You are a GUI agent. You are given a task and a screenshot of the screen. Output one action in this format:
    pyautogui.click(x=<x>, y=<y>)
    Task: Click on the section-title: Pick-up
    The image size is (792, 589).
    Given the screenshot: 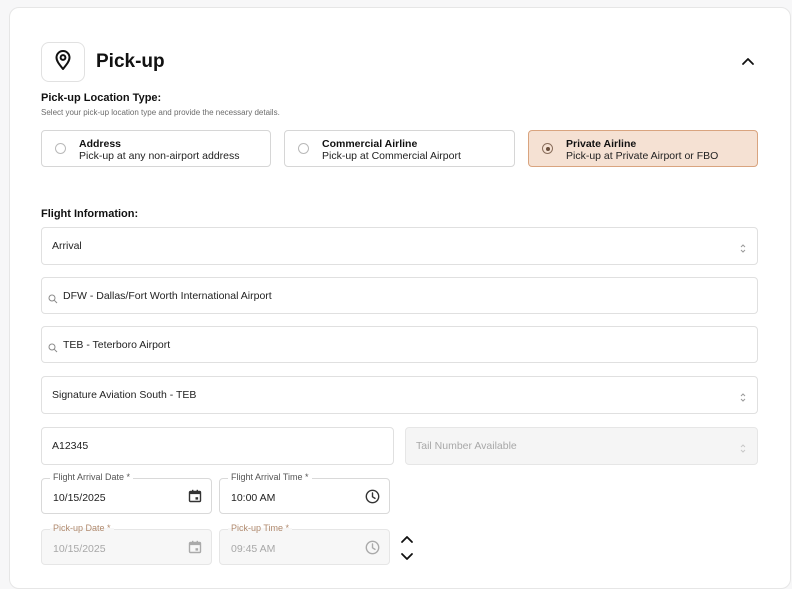 What is the action you would take?
    pyautogui.click(x=130, y=61)
    